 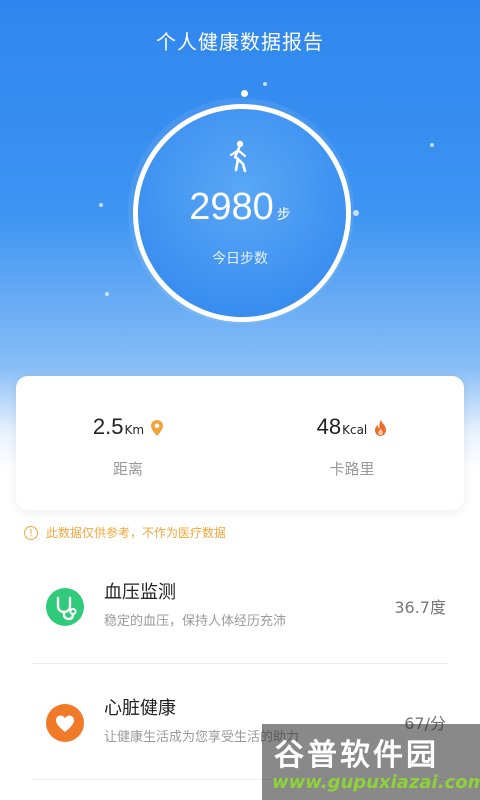 I want to click on calories-unit: Kcal, so click(x=355, y=430).